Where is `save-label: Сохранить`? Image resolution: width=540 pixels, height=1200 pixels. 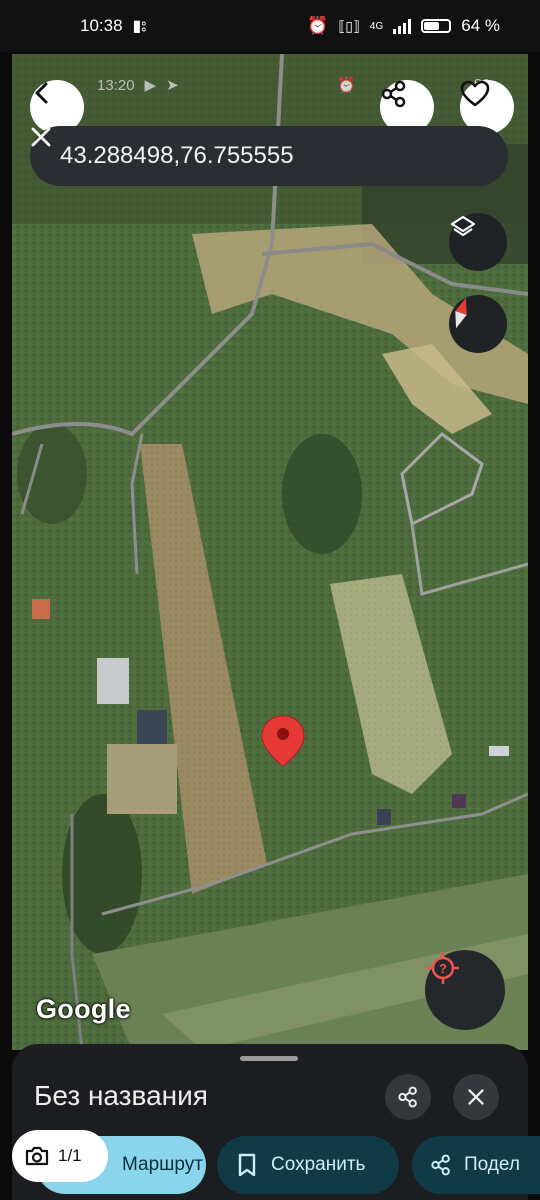 save-label: Сохранить is located at coordinates (318, 1164).